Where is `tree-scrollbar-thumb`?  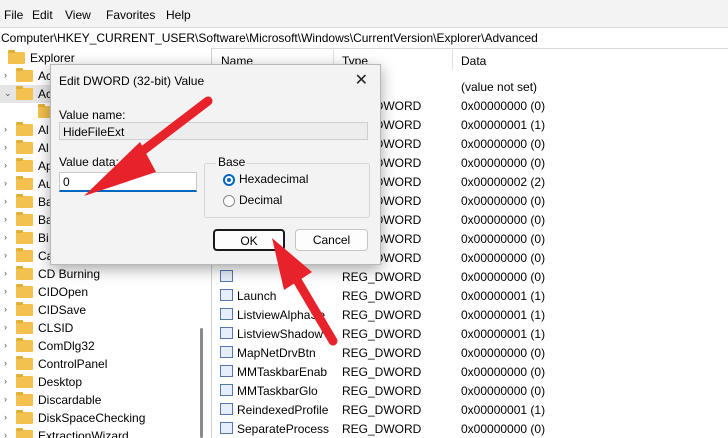
tree-scrollbar-thumb is located at coordinates (201, 383).